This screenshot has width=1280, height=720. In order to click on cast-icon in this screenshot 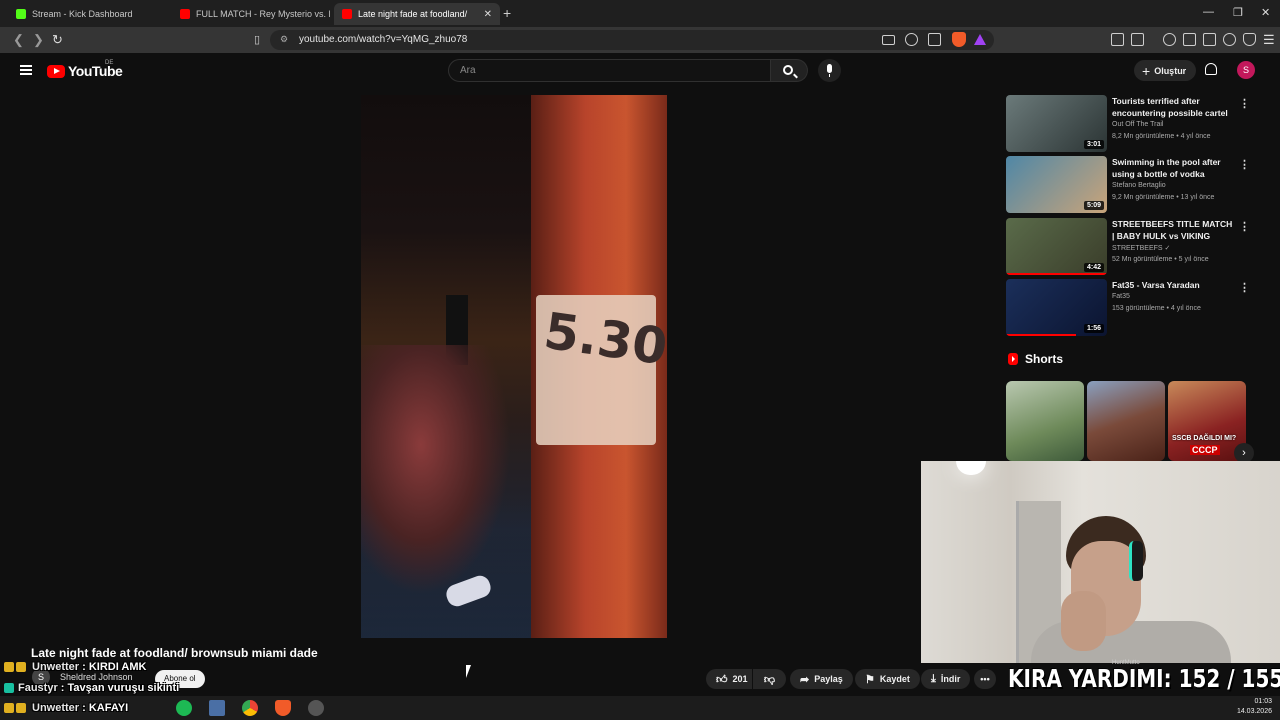, I will do `click(888, 40)`.